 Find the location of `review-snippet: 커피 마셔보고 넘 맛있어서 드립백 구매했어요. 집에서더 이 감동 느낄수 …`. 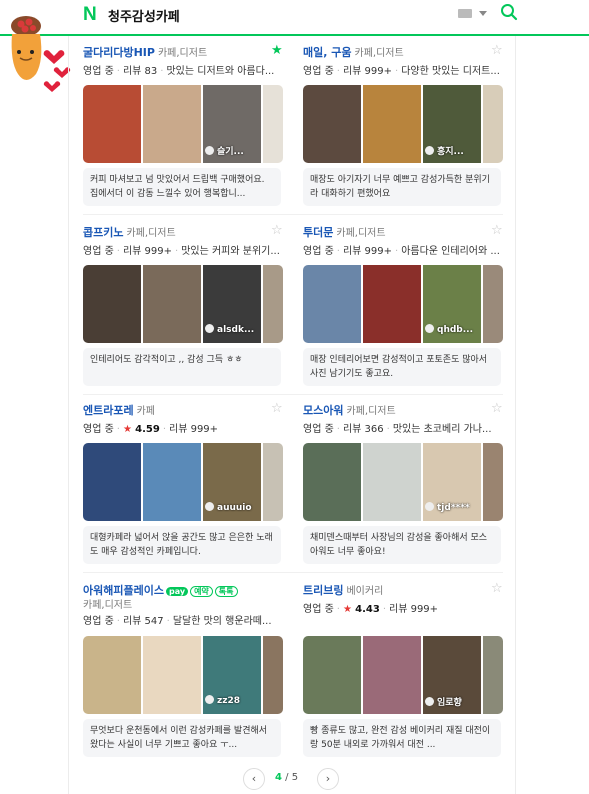

review-snippet: 커피 마셔보고 넘 맛있어서 드립백 구매했어요. 집에서더 이 감동 느낄수 … is located at coordinates (182, 187).